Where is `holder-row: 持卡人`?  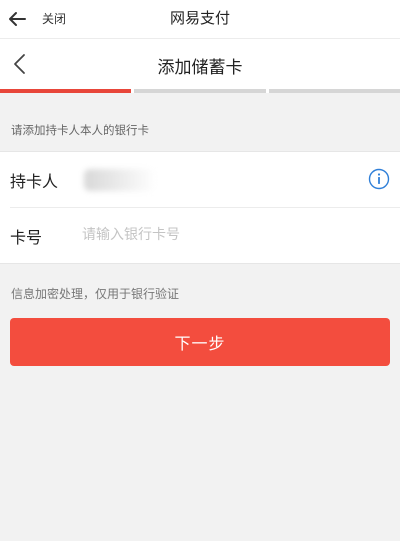 holder-row: 持卡人 is located at coordinates (200, 179).